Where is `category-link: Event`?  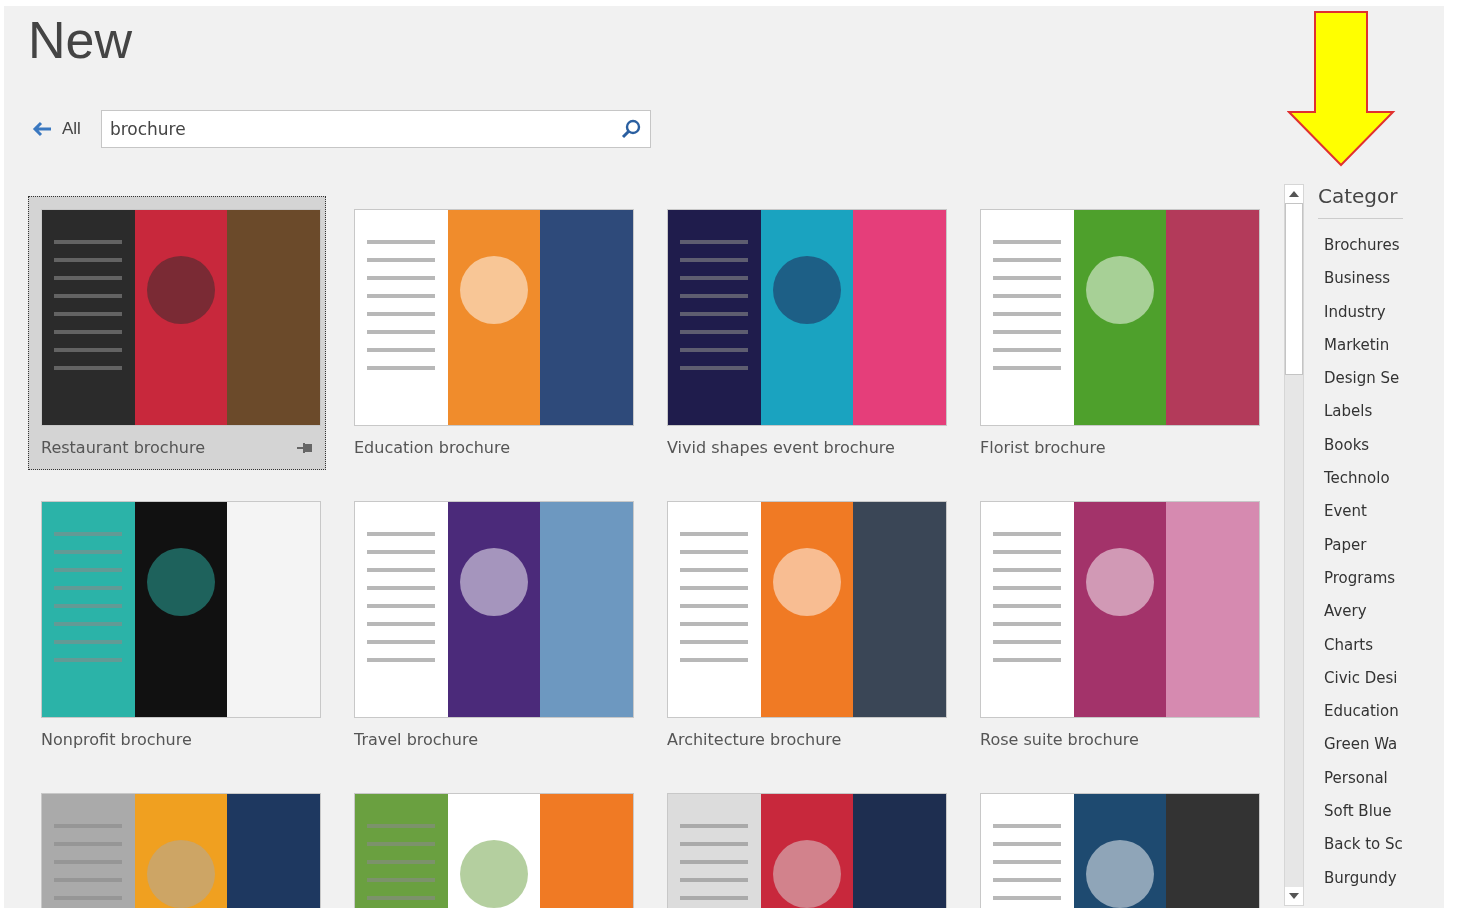
category-link: Event is located at coordinates (1363, 512).